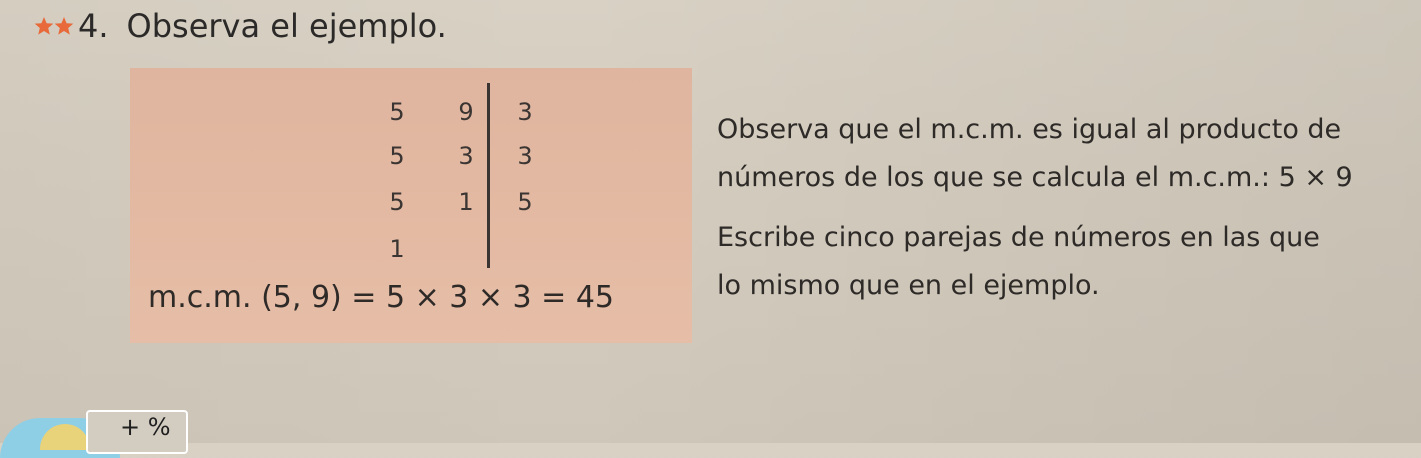 Image resolution: width=1421 pixels, height=458 pixels. What do you see at coordinates (95, 431) in the screenshot?
I see `calculator-badge: + %` at bounding box center [95, 431].